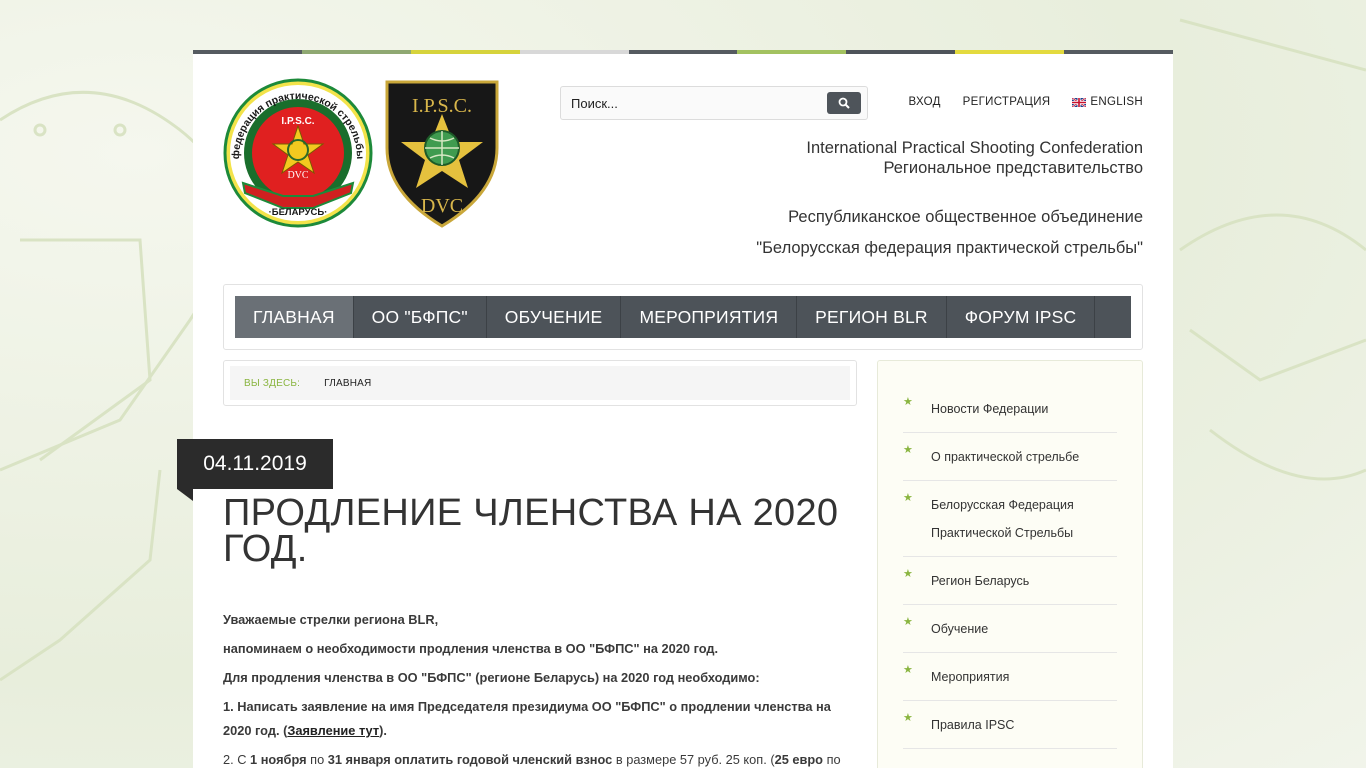 Image resolution: width=1366 pixels, height=768 pixels. Describe the element at coordinates (1116, 102) in the screenshot. I see `english-label: ENGLISH` at that location.